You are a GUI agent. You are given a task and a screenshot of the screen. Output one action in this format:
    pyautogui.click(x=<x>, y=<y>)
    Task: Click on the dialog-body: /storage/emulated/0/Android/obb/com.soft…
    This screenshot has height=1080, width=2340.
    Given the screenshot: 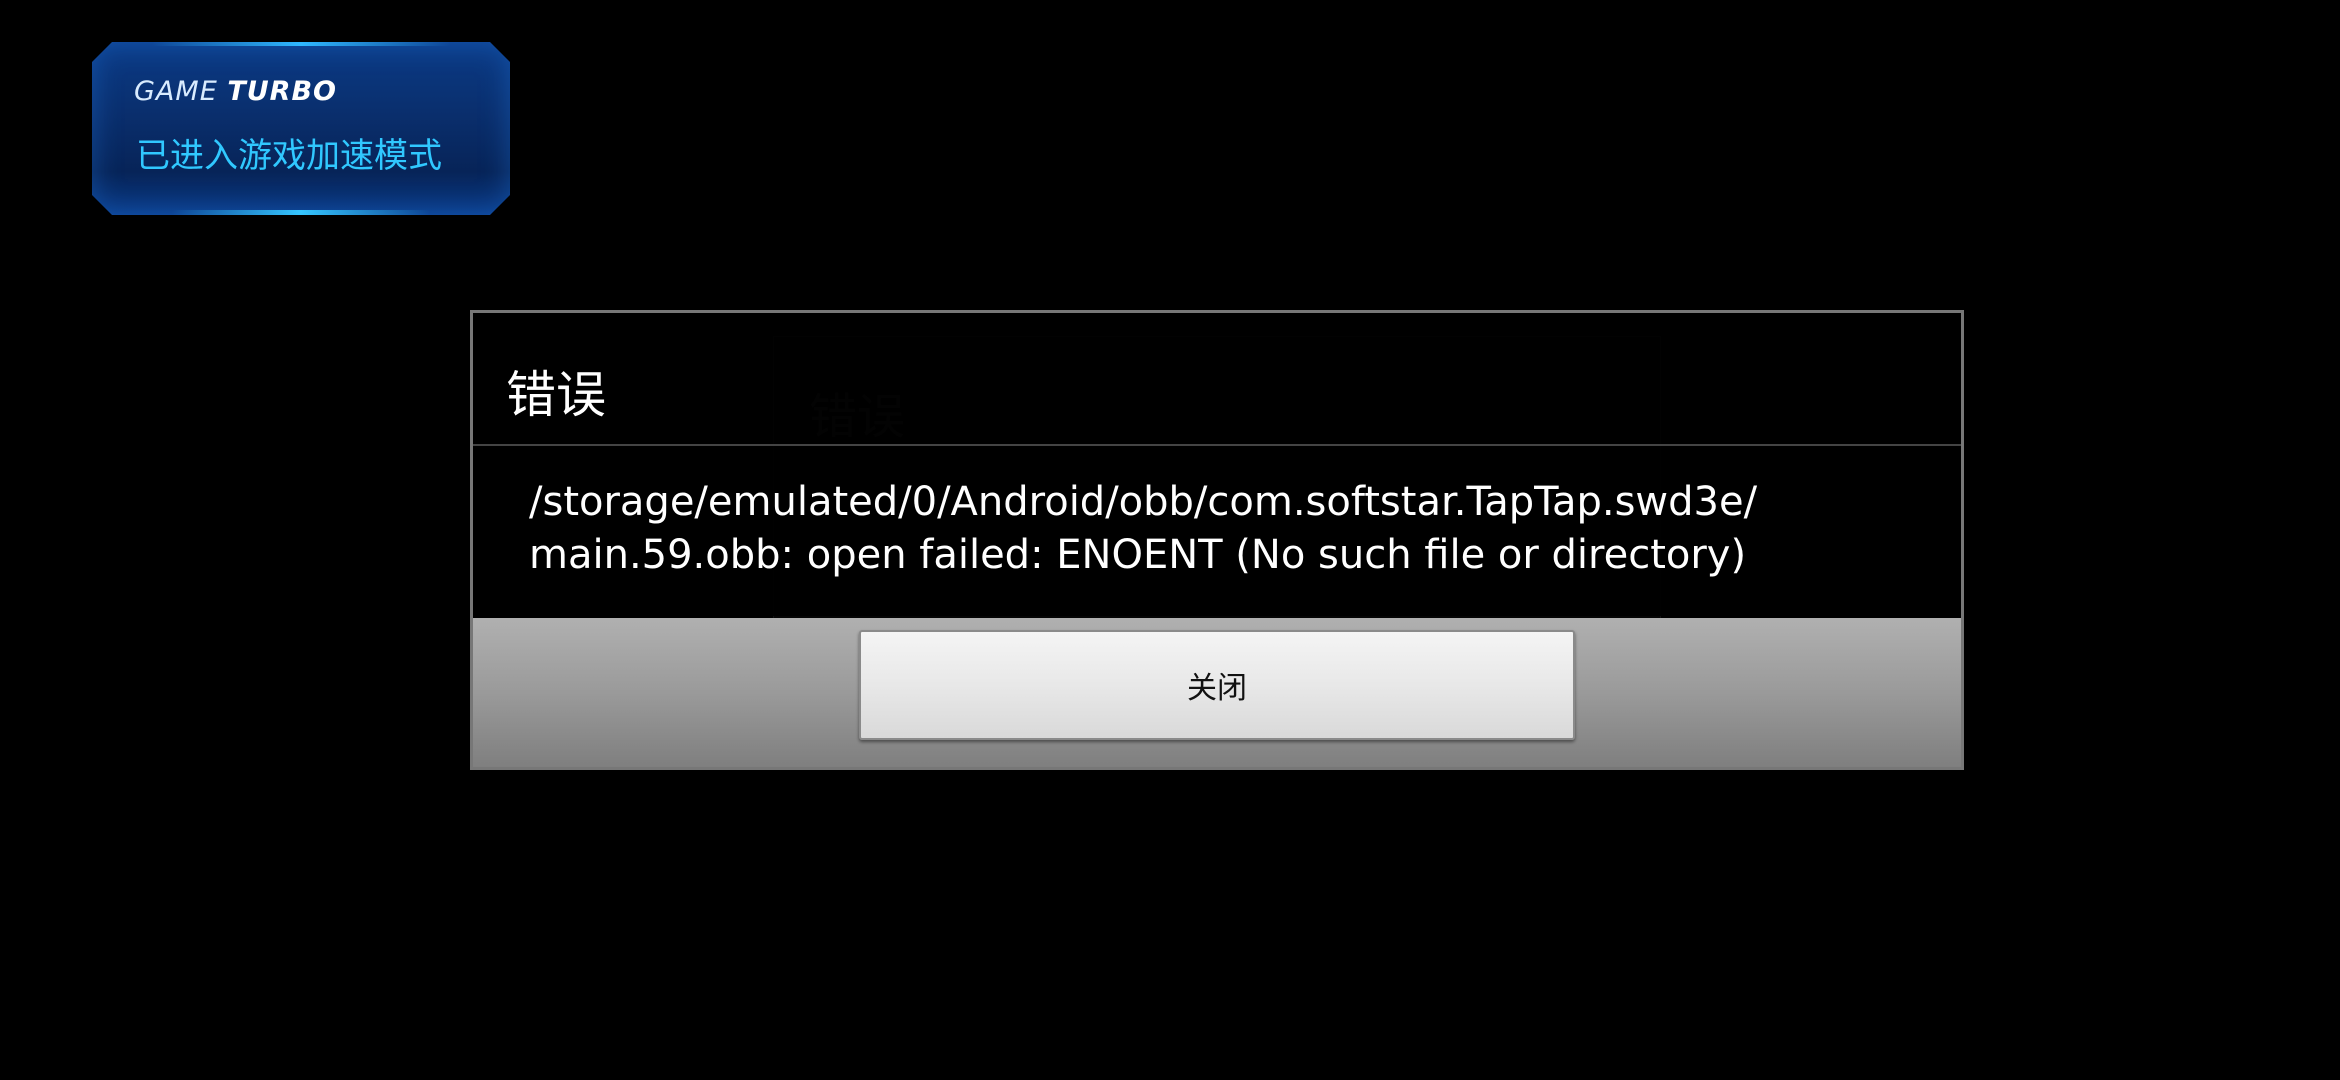 What is the action you would take?
    pyautogui.click(x=1217, y=531)
    